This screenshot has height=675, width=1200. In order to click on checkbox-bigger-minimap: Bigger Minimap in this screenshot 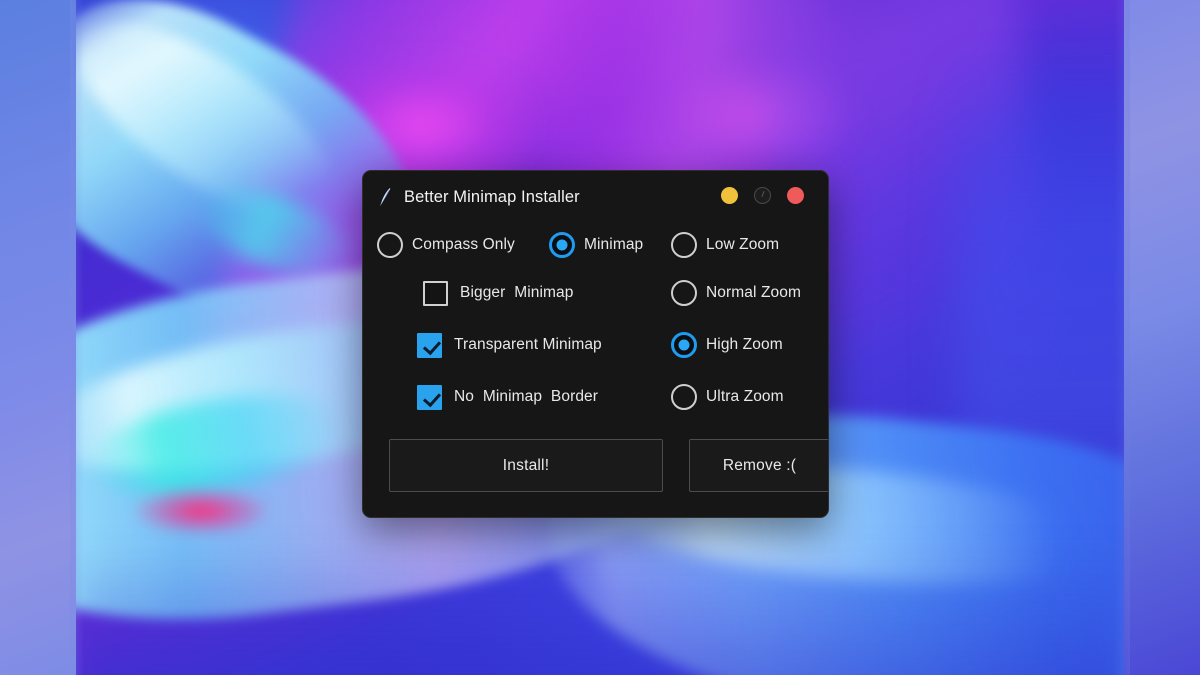, I will do `click(547, 293)`.